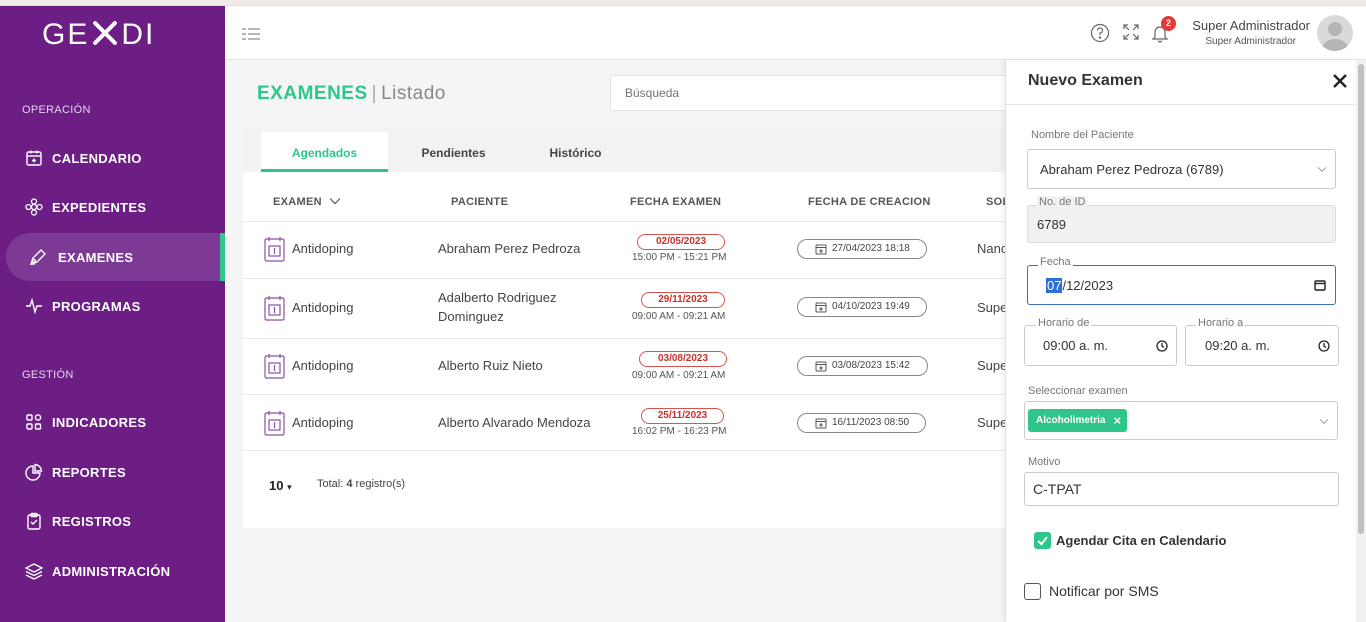  Describe the element at coordinates (1340, 81) in the screenshot. I see `close-icon` at that location.